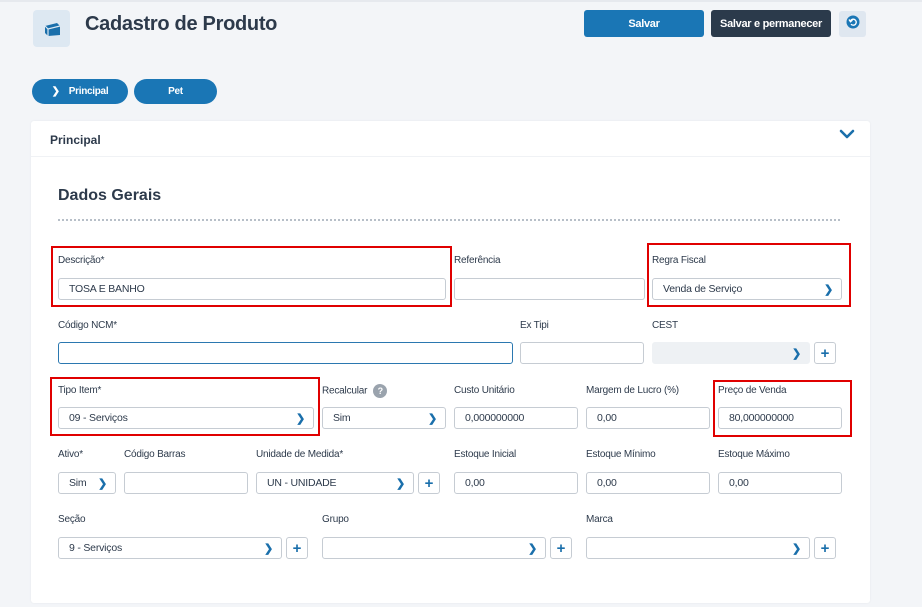  Describe the element at coordinates (534, 325) in the screenshot. I see `ex-tipi-label: Ex Tipi` at that location.